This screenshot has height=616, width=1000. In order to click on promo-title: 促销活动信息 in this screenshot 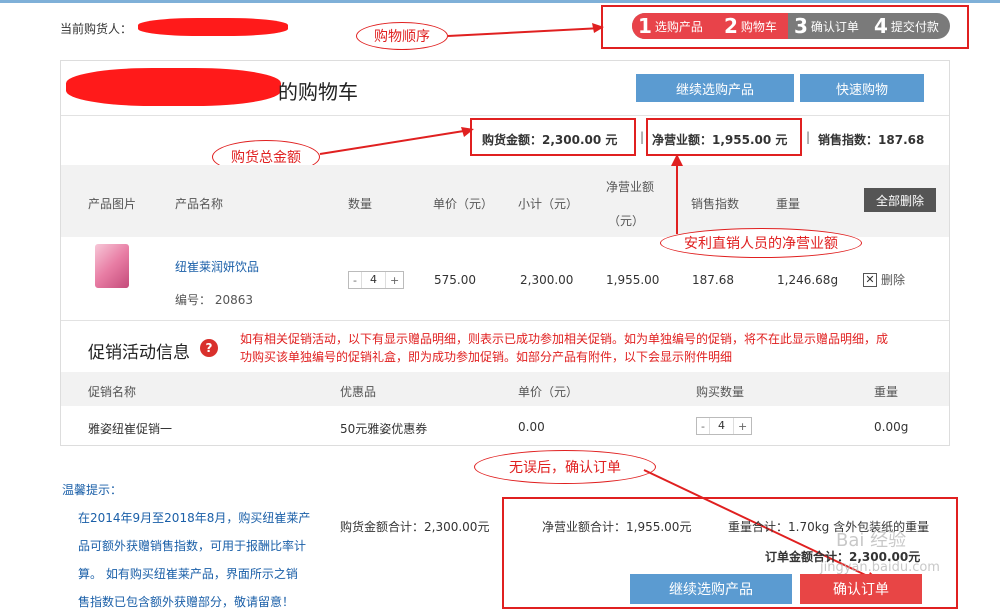, I will do `click(139, 353)`.